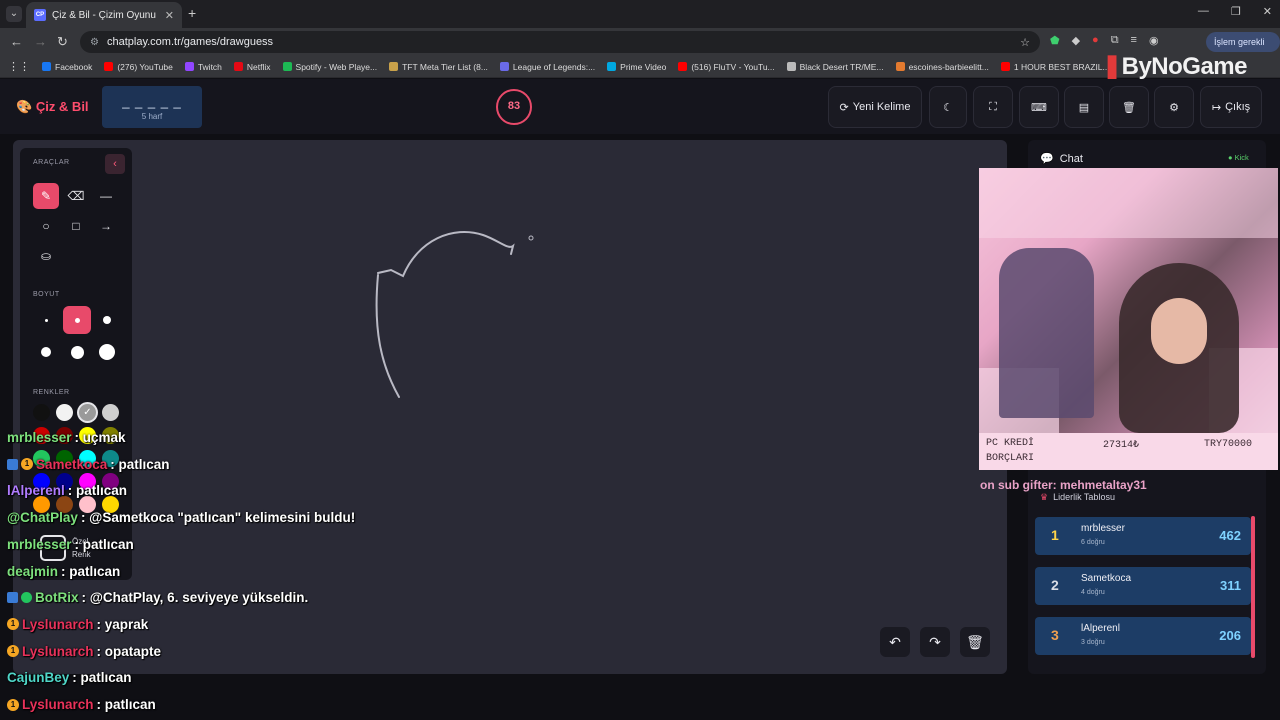  I want to click on back-button: ←, so click(16, 41).